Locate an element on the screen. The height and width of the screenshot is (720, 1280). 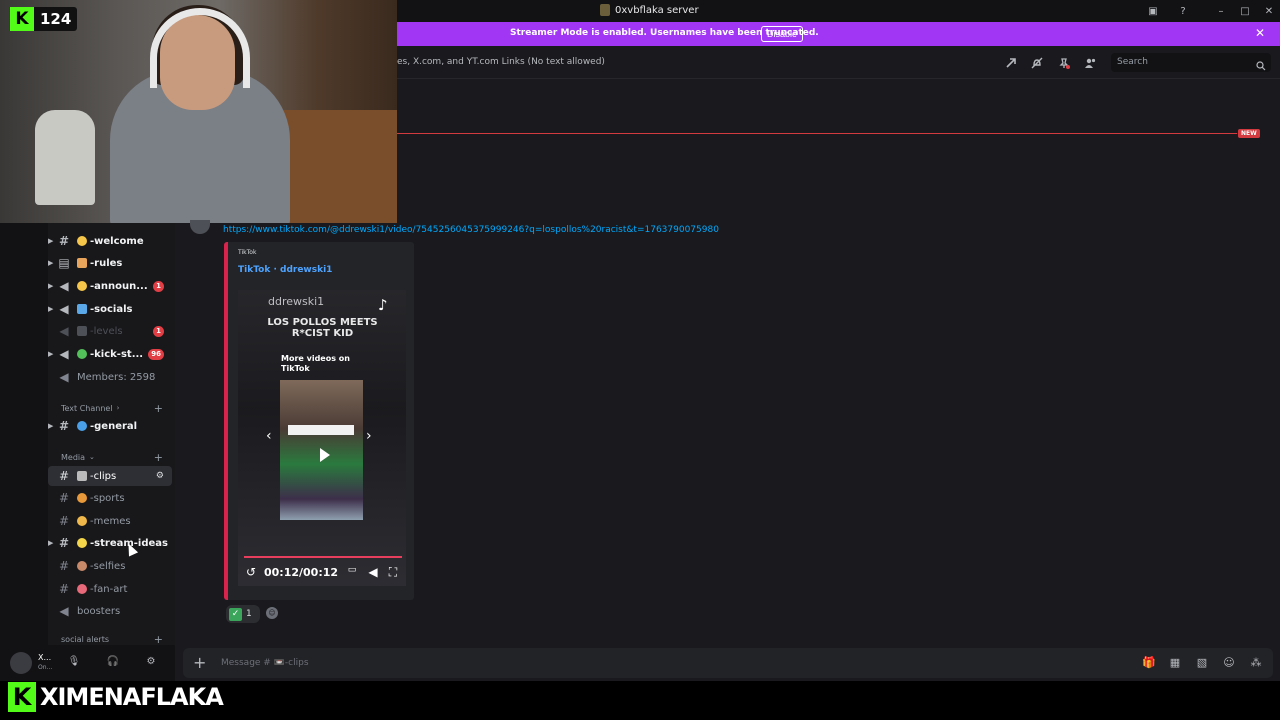
window-close-icon: ✕ is located at coordinates (1269, 11).